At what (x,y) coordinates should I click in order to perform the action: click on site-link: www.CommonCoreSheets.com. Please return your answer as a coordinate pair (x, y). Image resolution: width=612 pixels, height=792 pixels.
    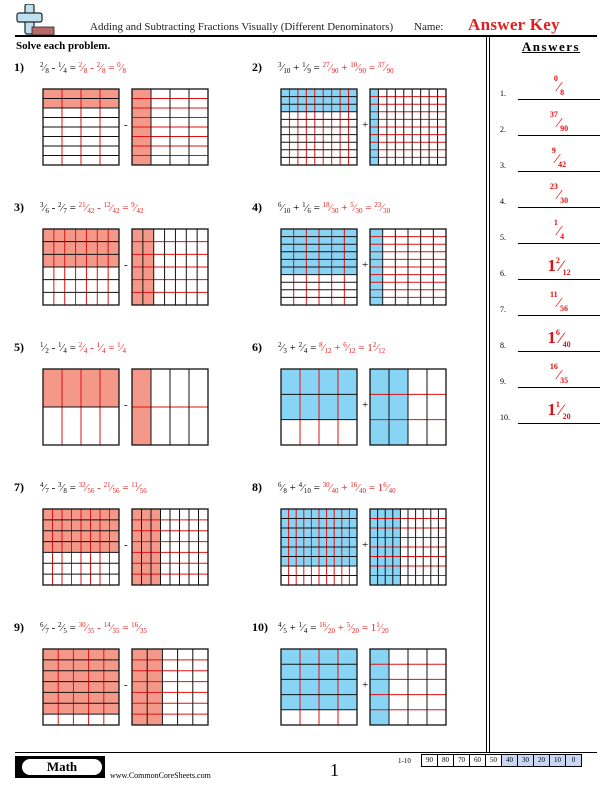
    Looking at the image, I should click on (160, 775).